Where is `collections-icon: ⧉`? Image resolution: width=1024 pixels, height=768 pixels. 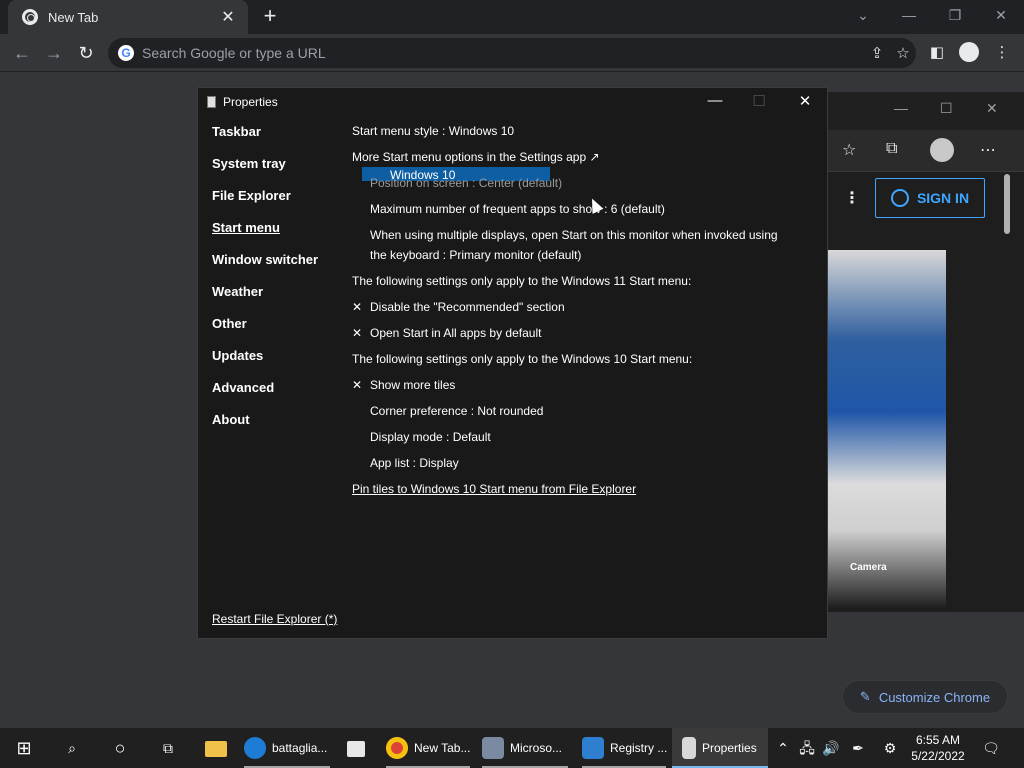
collections-icon: ⧉ is located at coordinates (891, 149).